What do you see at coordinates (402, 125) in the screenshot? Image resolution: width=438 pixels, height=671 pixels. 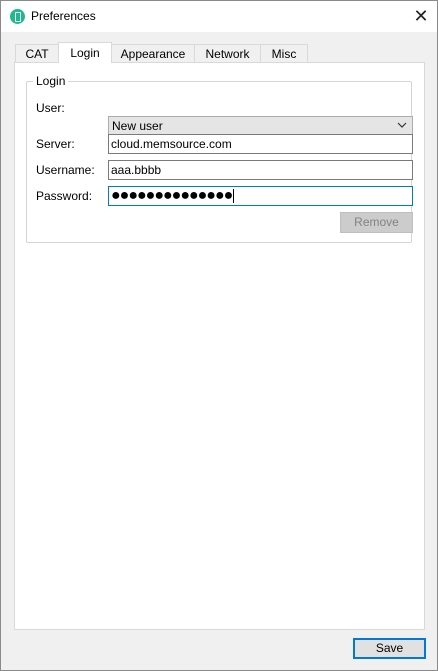 I see `chevron-down-icon` at bounding box center [402, 125].